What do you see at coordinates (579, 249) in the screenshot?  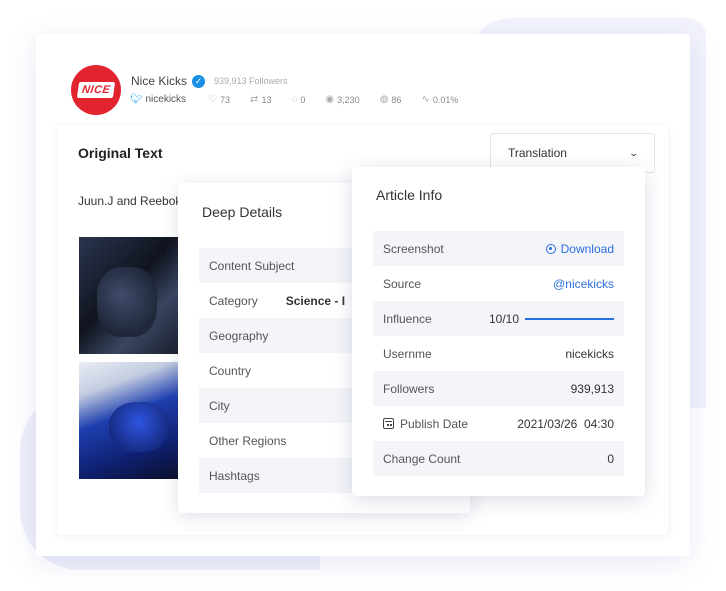 I see `download-link: Download` at bounding box center [579, 249].